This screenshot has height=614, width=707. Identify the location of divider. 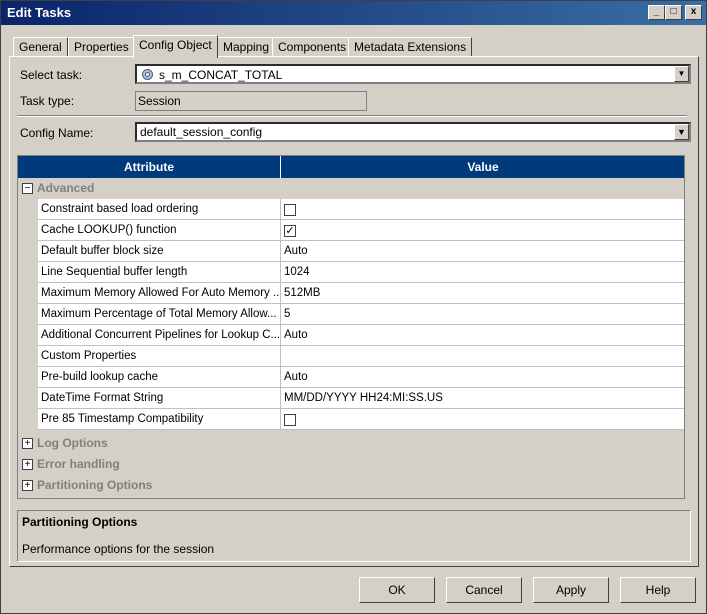
(352, 116).